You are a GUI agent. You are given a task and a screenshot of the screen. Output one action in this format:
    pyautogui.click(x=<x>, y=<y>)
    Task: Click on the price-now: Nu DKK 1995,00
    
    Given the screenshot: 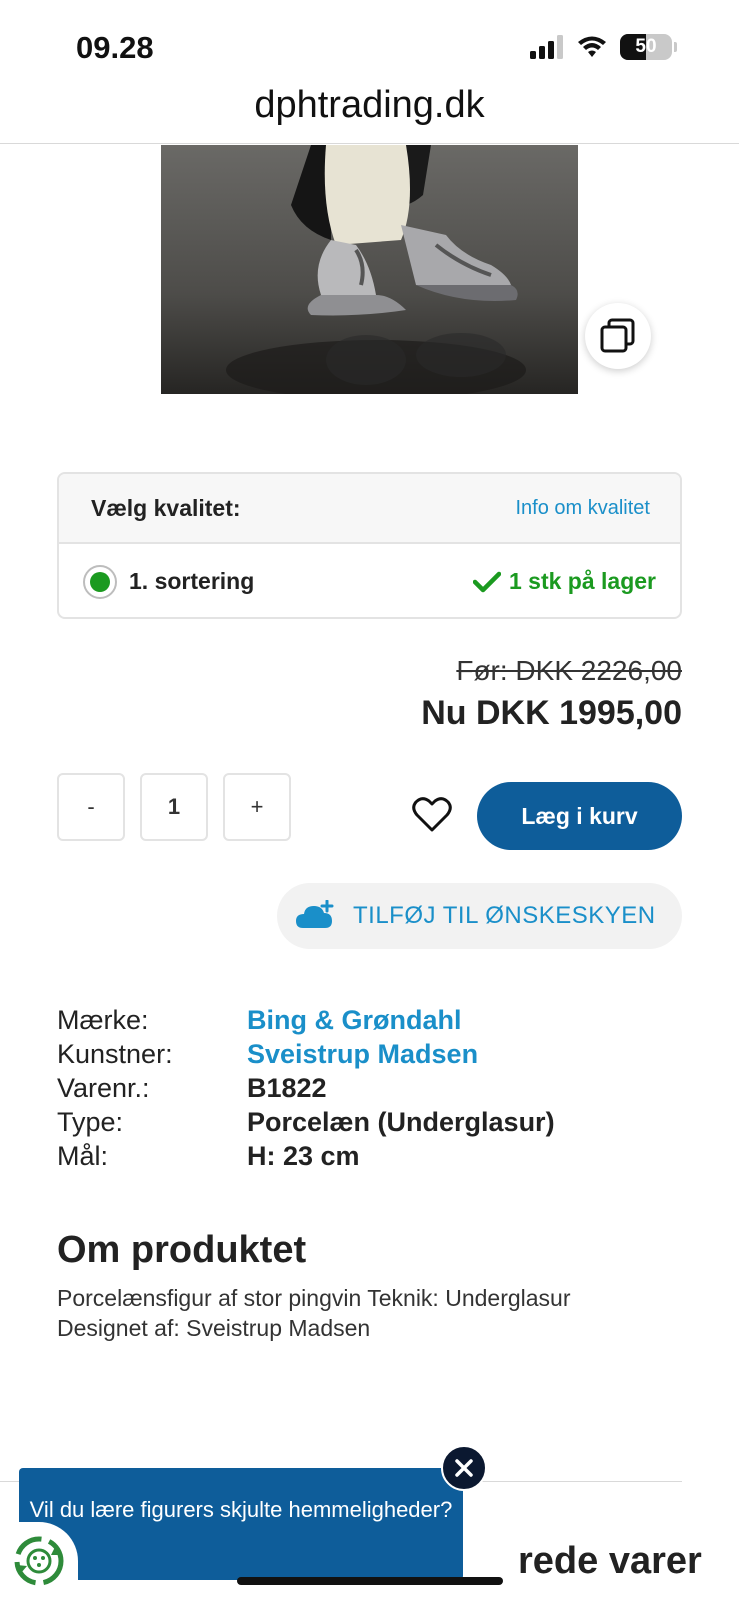 What is the action you would take?
    pyautogui.click(x=551, y=713)
    